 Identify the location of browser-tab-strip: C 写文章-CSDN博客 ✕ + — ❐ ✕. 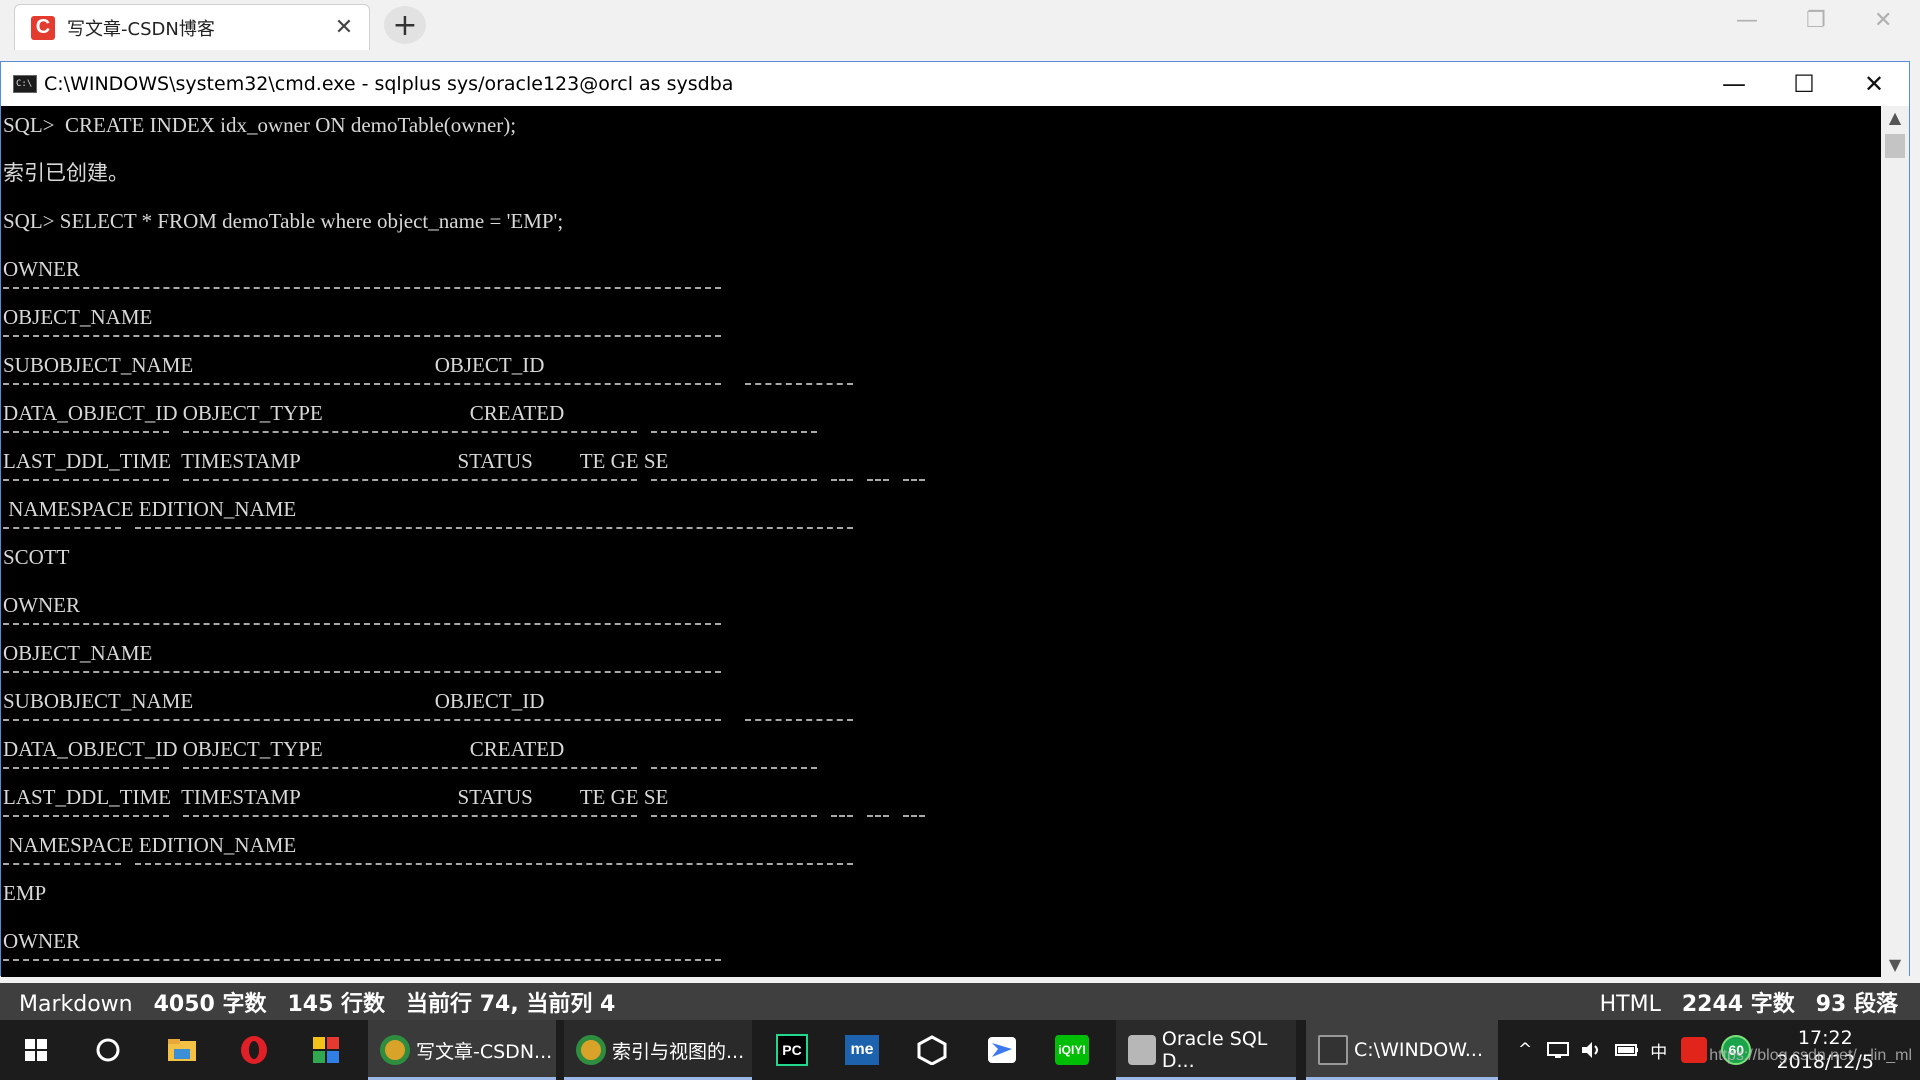
(960, 25).